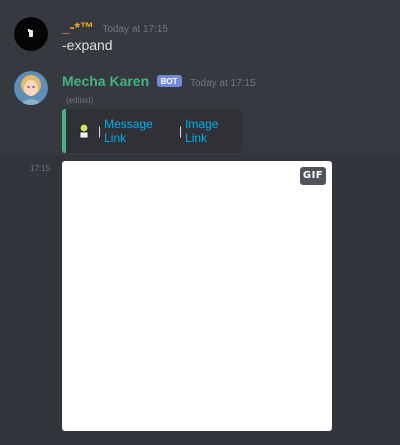  What do you see at coordinates (40, 168) in the screenshot?
I see `side-timestamp: 17:15` at bounding box center [40, 168].